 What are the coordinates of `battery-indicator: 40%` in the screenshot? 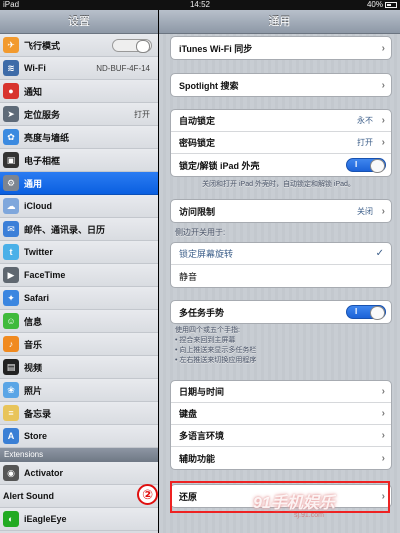 It's located at (382, 5).